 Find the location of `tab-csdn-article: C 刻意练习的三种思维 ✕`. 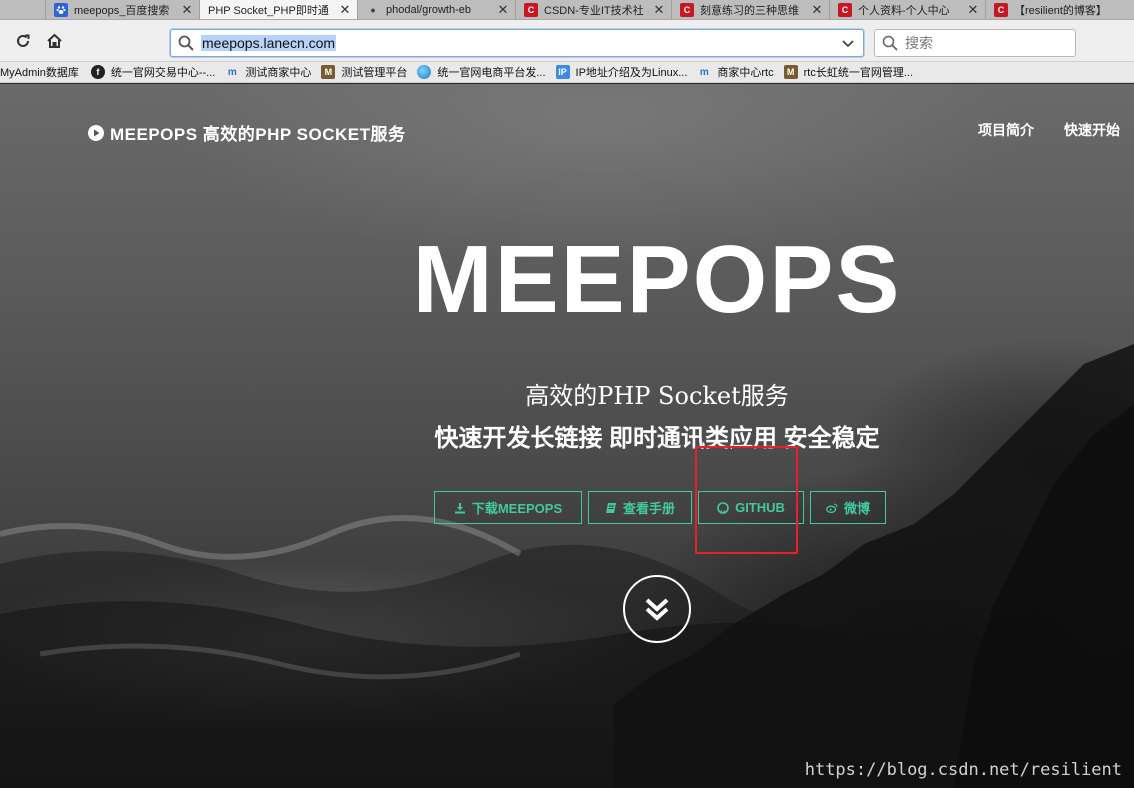

tab-csdn-article: C 刻意练习的三种思维 ✕ is located at coordinates (751, 9).